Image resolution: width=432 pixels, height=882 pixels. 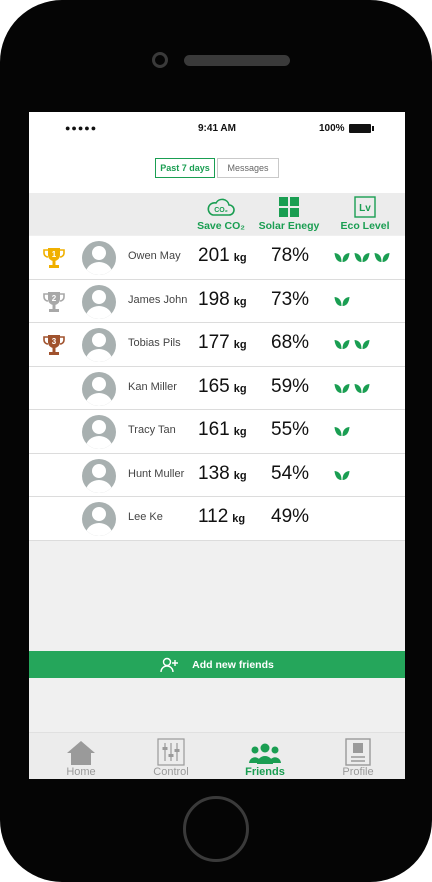 What do you see at coordinates (145, 517) in the screenshot?
I see `friend-name: Lee Ke` at bounding box center [145, 517].